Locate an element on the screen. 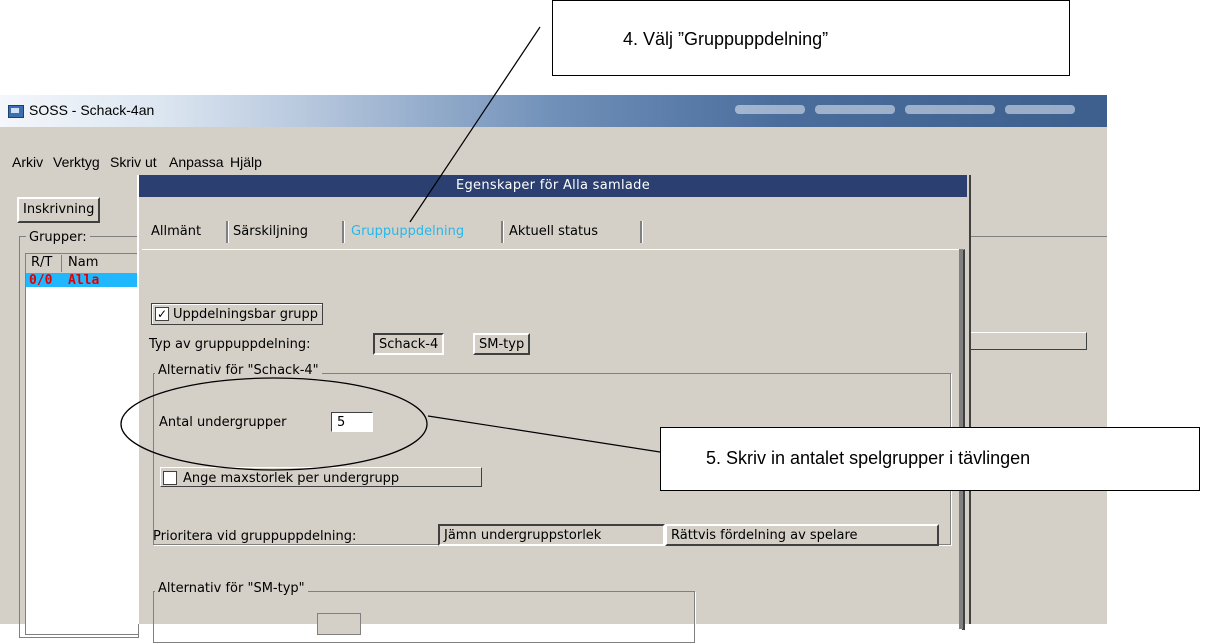 The height and width of the screenshot is (643, 1207). priority-fair-label: Rättvis fördelning av spelare is located at coordinates (764, 535).